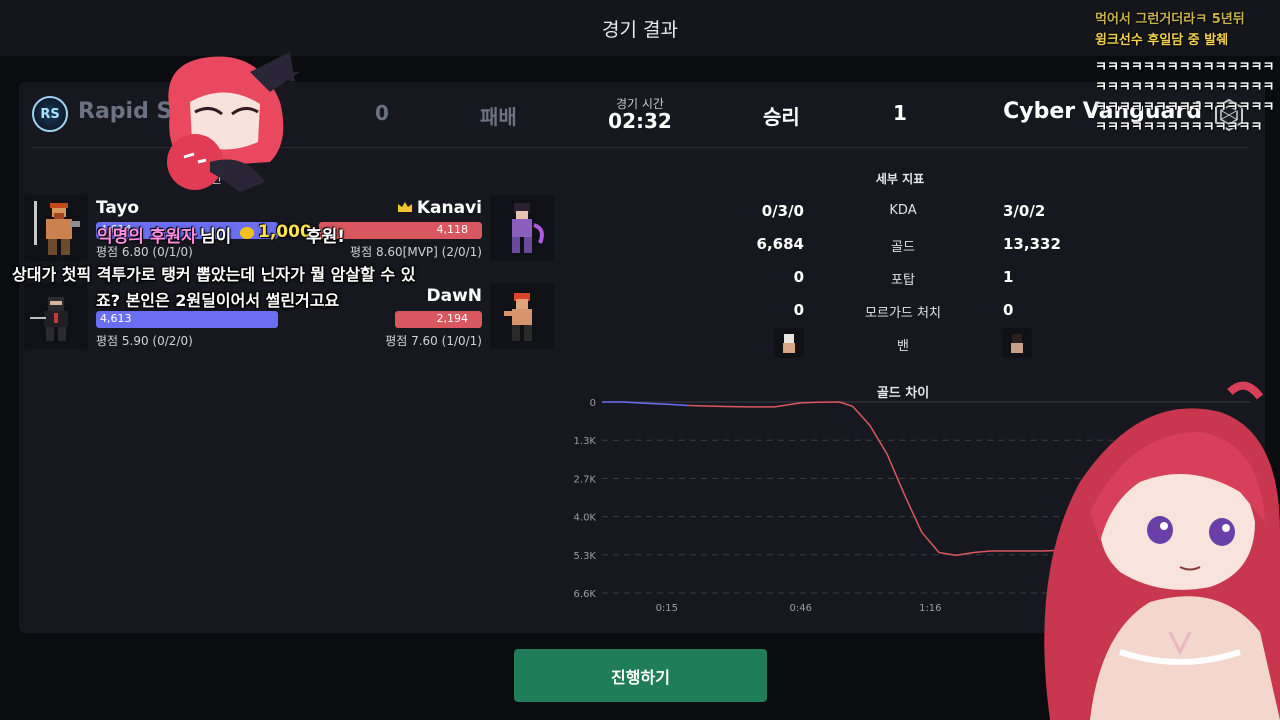 Image resolution: width=1280 pixels, height=720 pixels. Describe the element at coordinates (667, 608) in the screenshot. I see `x-tick-label: 0:15` at that location.